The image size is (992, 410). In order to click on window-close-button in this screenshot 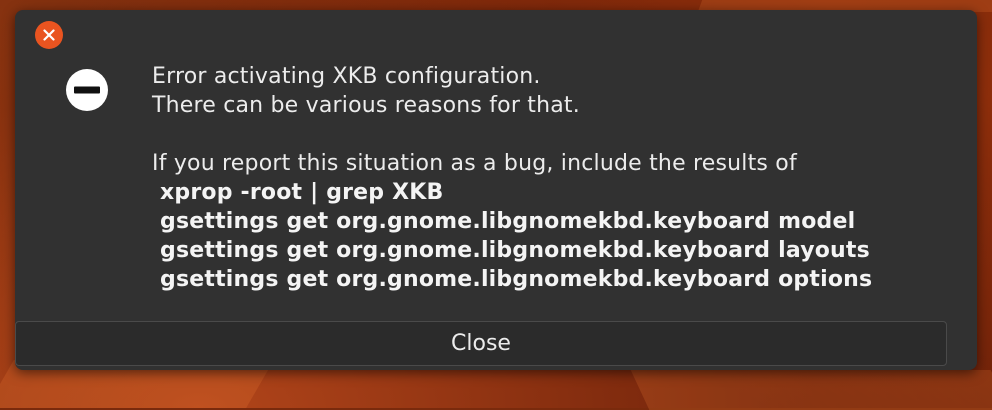, I will do `click(49, 35)`.